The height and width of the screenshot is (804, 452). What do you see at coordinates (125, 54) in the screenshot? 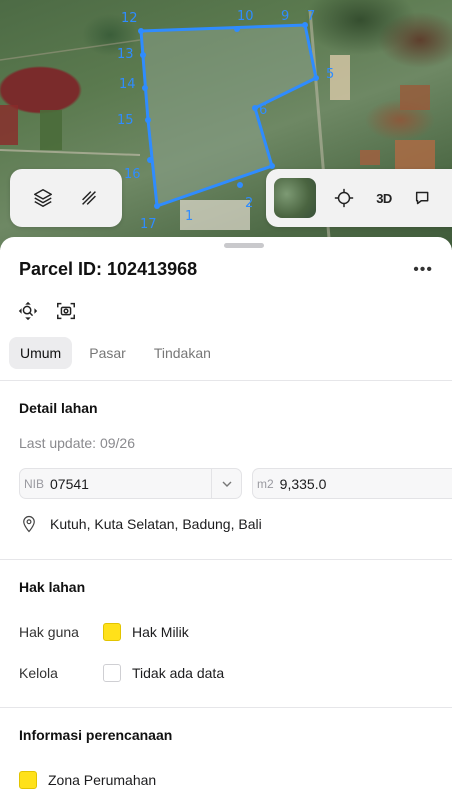
I see `vertex-label: 13` at bounding box center [125, 54].